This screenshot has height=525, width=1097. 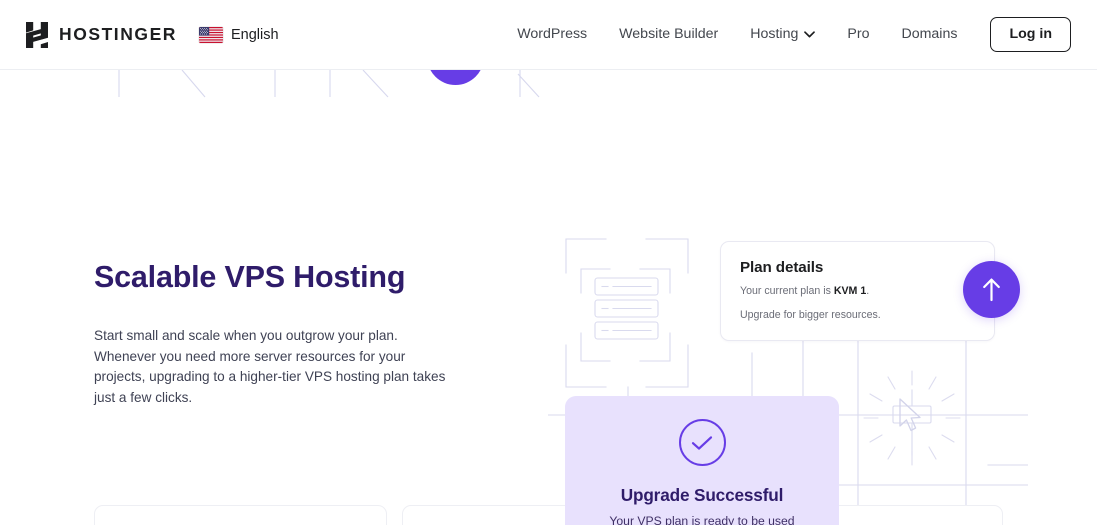 What do you see at coordinates (850, 291) in the screenshot?
I see `plan-name: KVM 1` at bounding box center [850, 291].